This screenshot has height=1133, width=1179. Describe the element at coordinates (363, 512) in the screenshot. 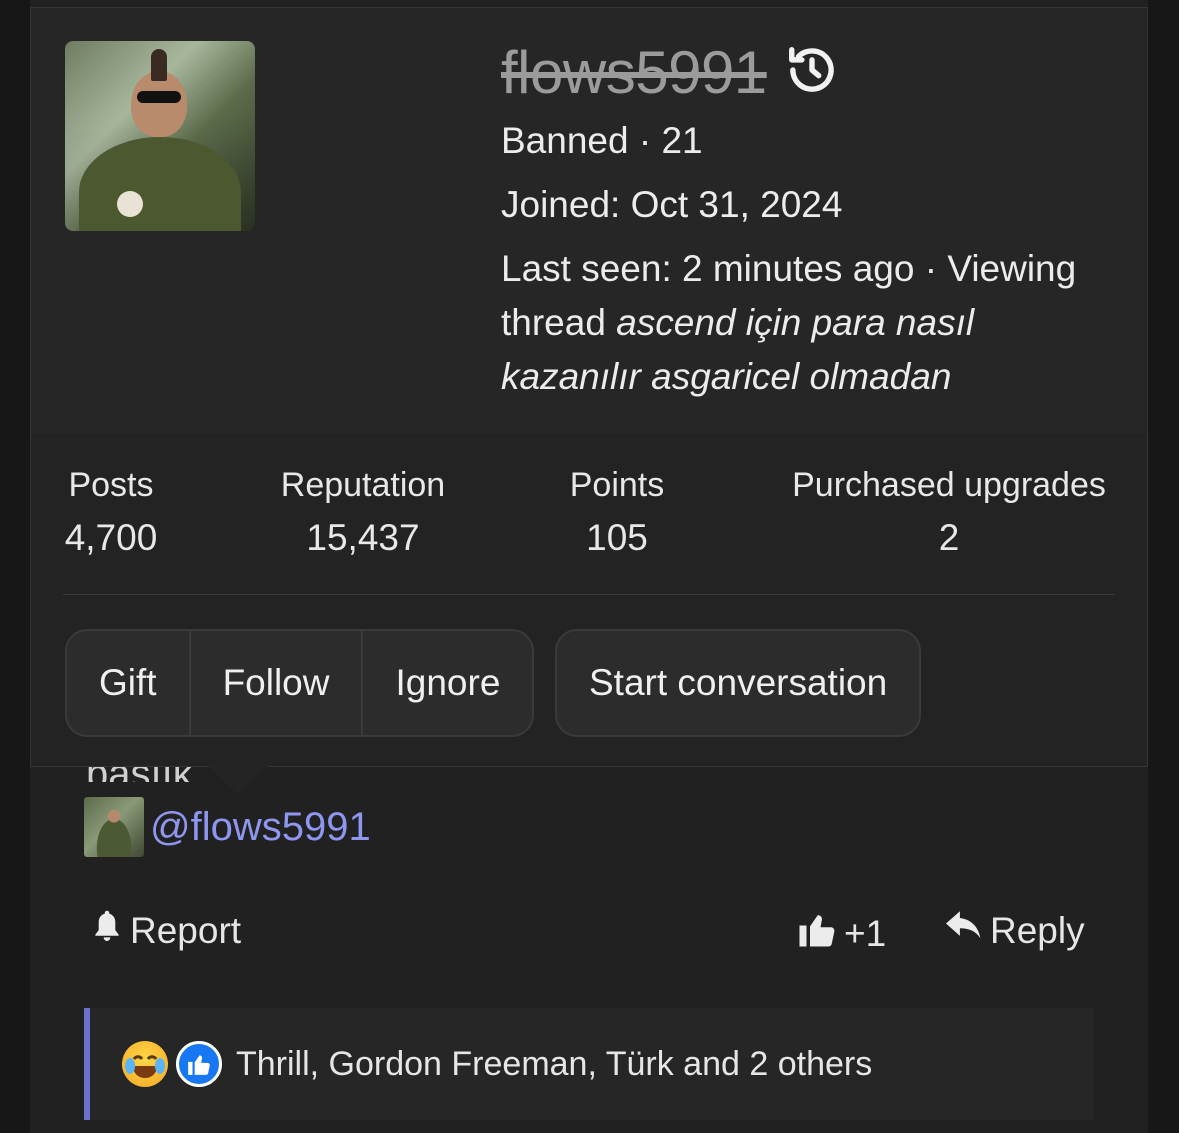

I see `stat-reputation: Reputation 15,437` at that location.